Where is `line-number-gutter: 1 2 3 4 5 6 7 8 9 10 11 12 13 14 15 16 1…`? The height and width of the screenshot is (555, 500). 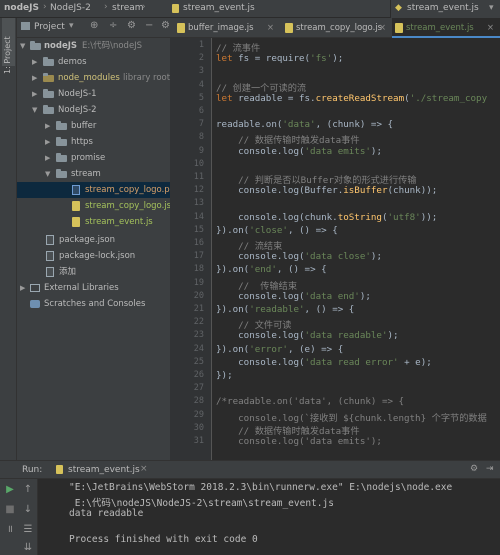
line-number-gutter: 1 2 3 4 5 6 7 8 9 10 11 12 13 14 15 16 1… is located at coordinates (191, 249).